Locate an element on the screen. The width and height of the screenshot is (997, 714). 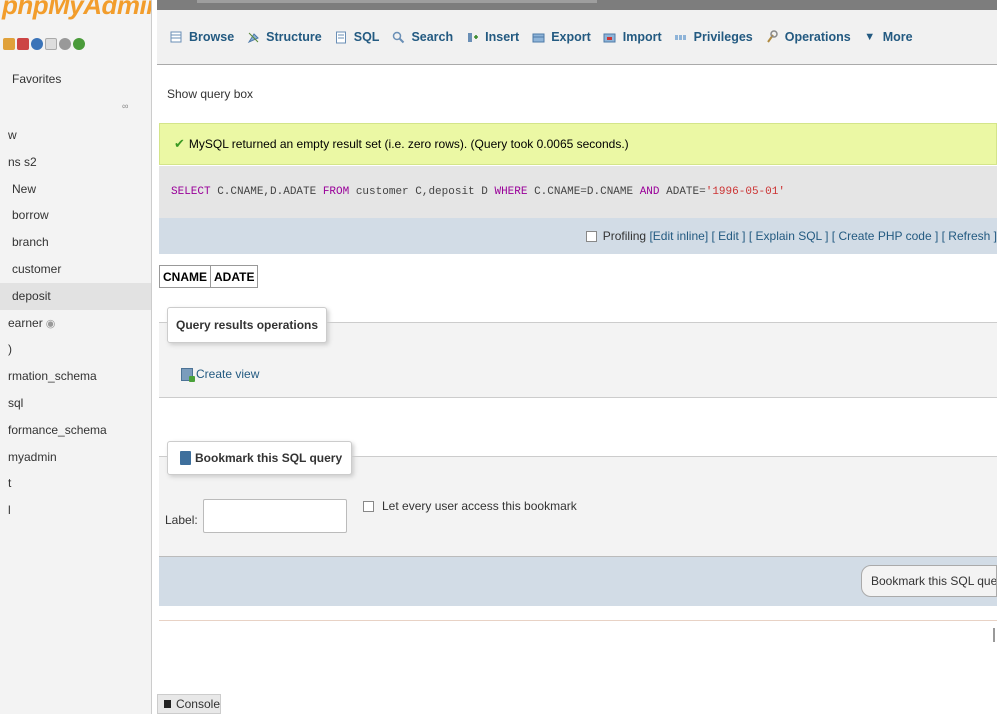
sql-fragment: C.CNAME,D.ADATE is located at coordinates (266, 192).